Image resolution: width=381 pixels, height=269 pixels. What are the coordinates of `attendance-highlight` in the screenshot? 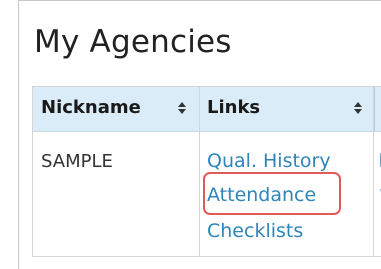 It's located at (272, 193).